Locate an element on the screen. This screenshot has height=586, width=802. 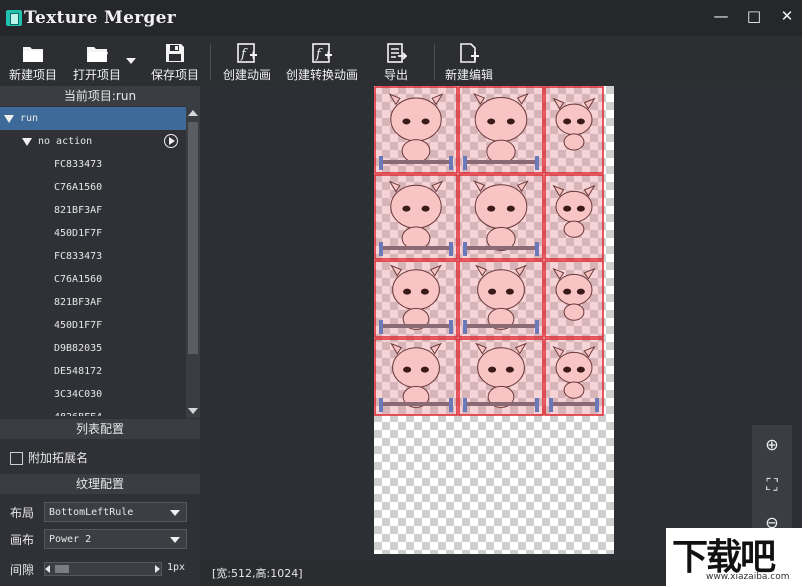
list-item-label: 3C34C030 is located at coordinates (78, 394).